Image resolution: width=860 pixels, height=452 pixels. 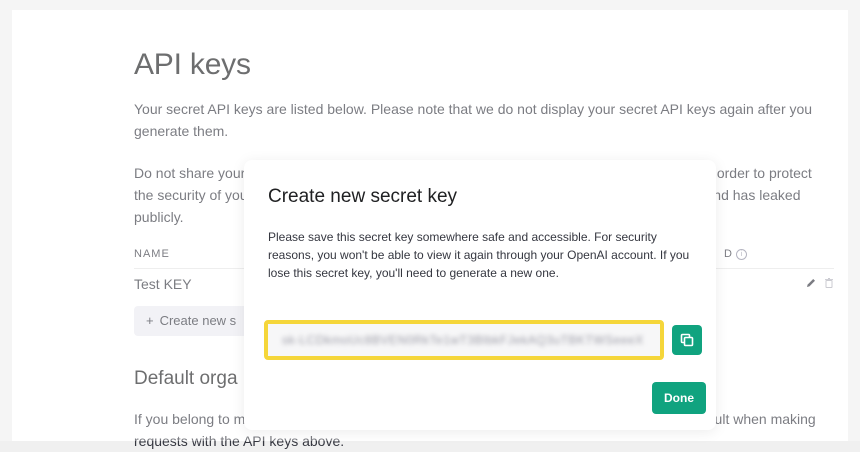 I want to click on copy-key-button, so click(x=687, y=340).